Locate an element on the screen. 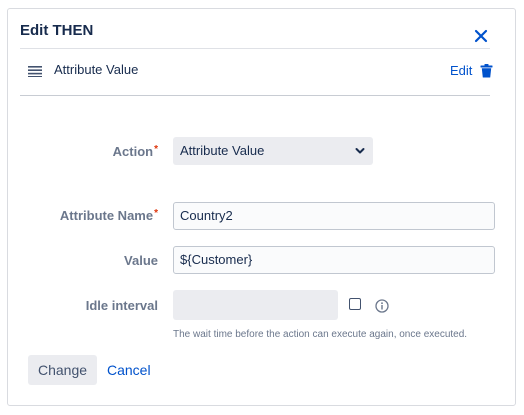  rule-name: Attribute Value is located at coordinates (96, 69).